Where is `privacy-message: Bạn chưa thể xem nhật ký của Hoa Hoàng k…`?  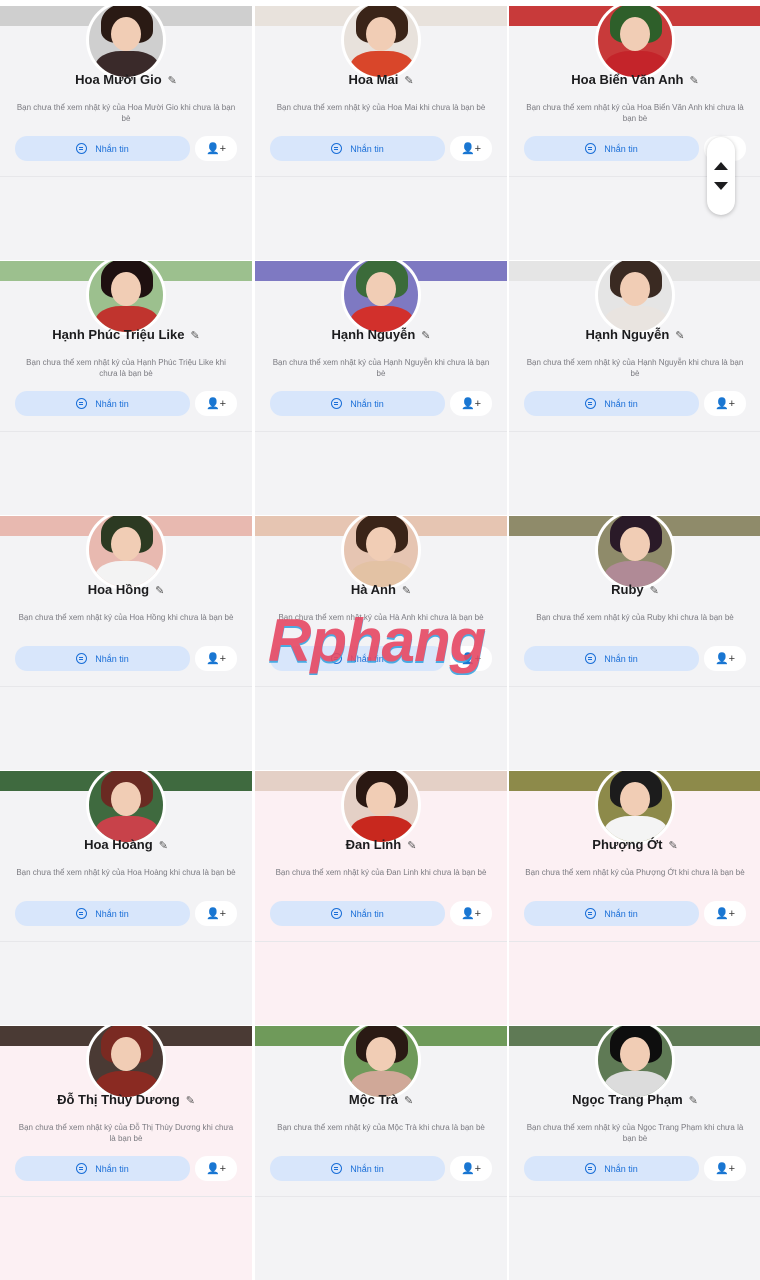
privacy-message: Bạn chưa thể xem nhật ký của Hoa Hoàng k… is located at coordinates (126, 872).